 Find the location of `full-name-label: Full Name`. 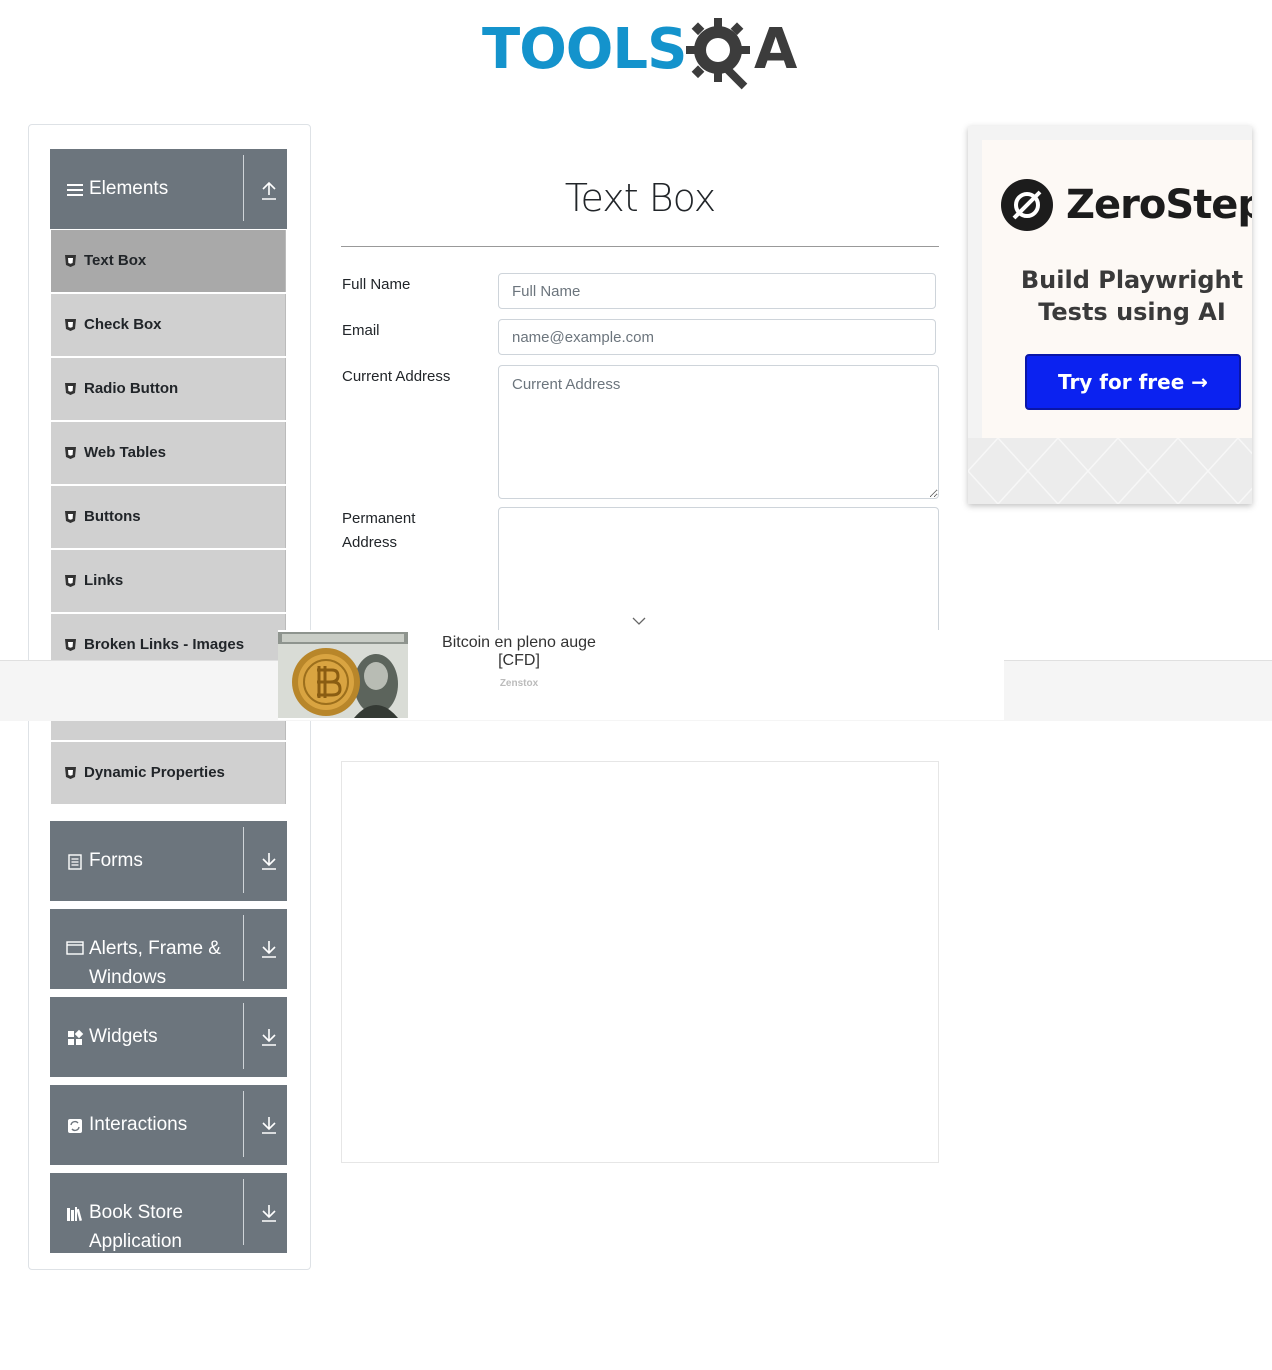

full-name-label: Full Name is located at coordinates (376, 284).